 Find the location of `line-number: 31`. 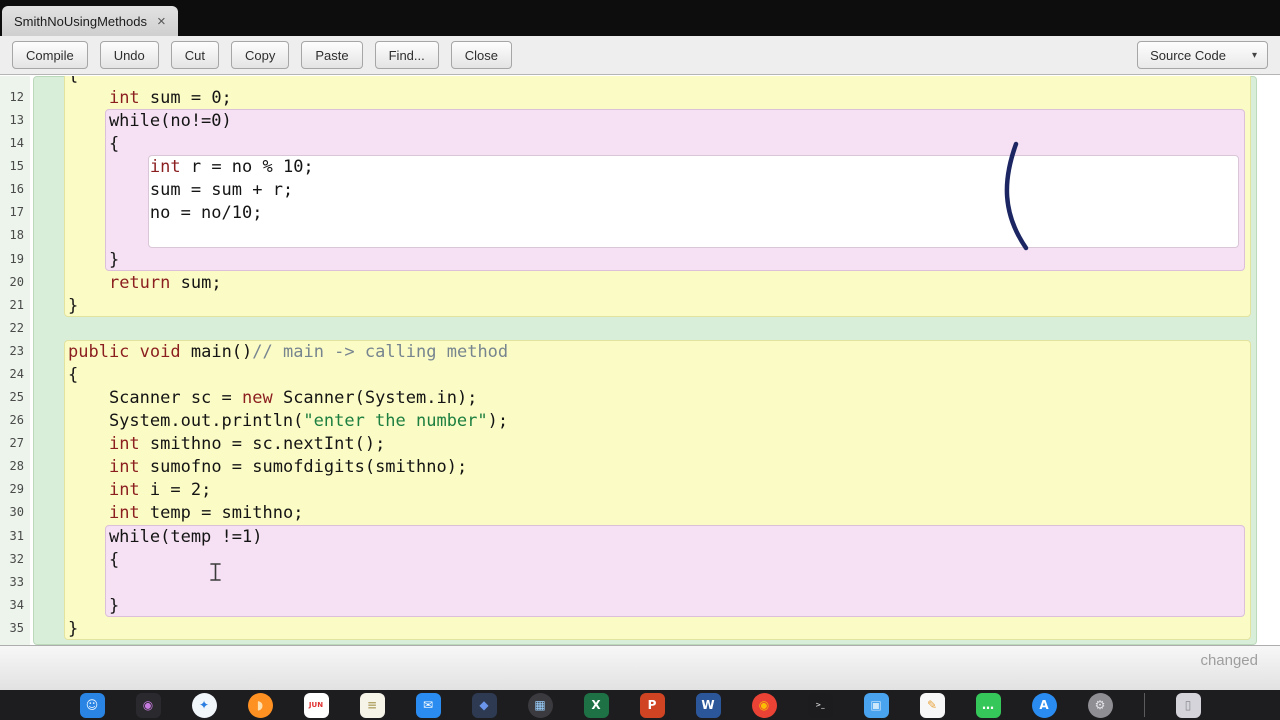

line-number: 31 is located at coordinates (16, 535).